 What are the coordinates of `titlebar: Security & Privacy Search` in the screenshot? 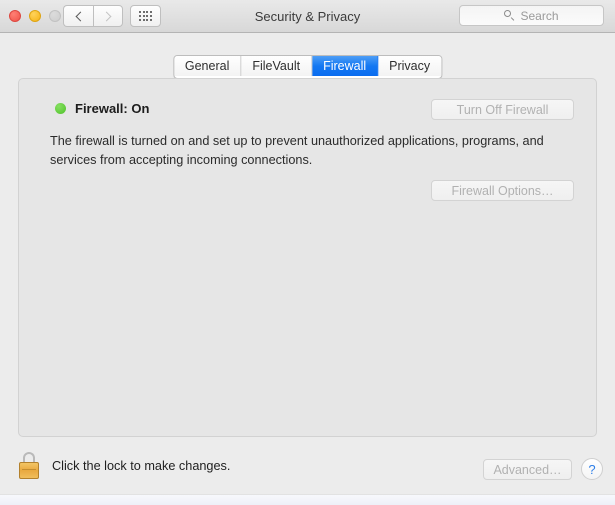 It's located at (307, 16).